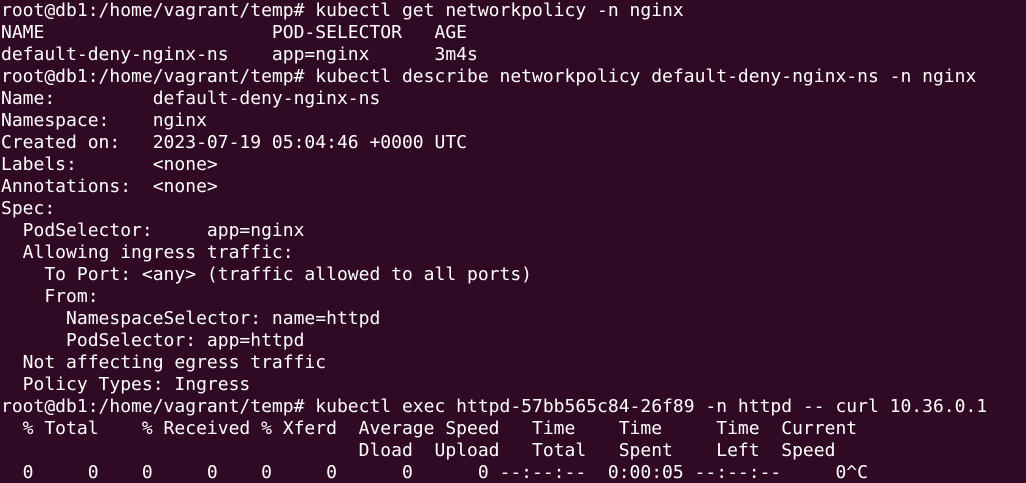 The height and width of the screenshot is (483, 1026). I want to click on describe-name: Name: default-deny-nginx-ns, so click(191, 98).